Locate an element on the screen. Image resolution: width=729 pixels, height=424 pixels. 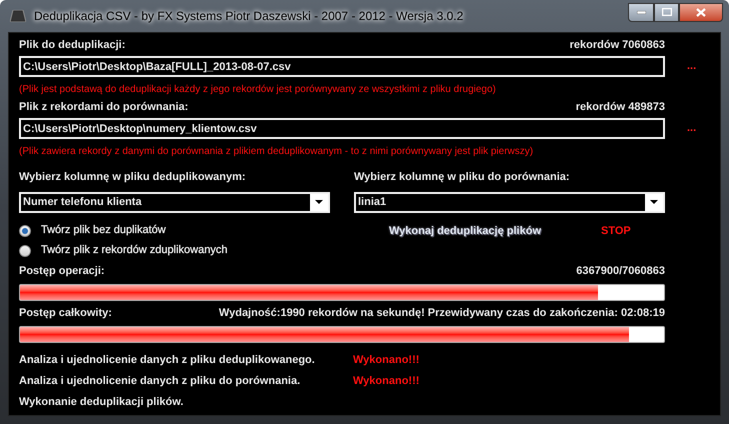
file-path-field: C:\Users\Piotr\Desktop\Baza[FULL]_2013-08-07.csv is located at coordinates (342, 66).